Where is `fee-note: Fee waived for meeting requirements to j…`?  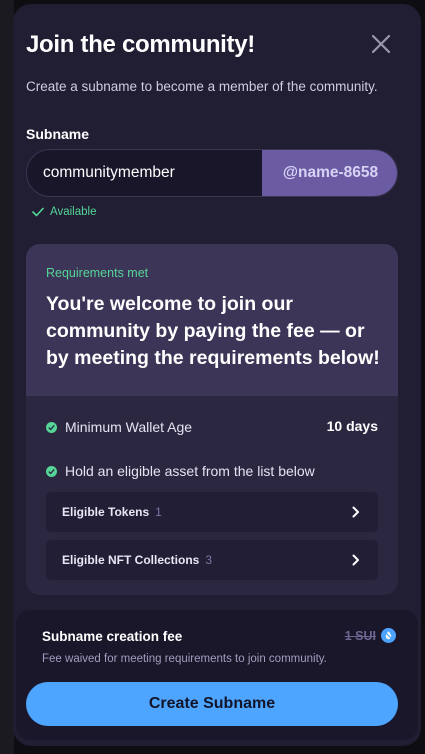
fee-note: Fee waived for meeting requirements to j… is located at coordinates (184, 659).